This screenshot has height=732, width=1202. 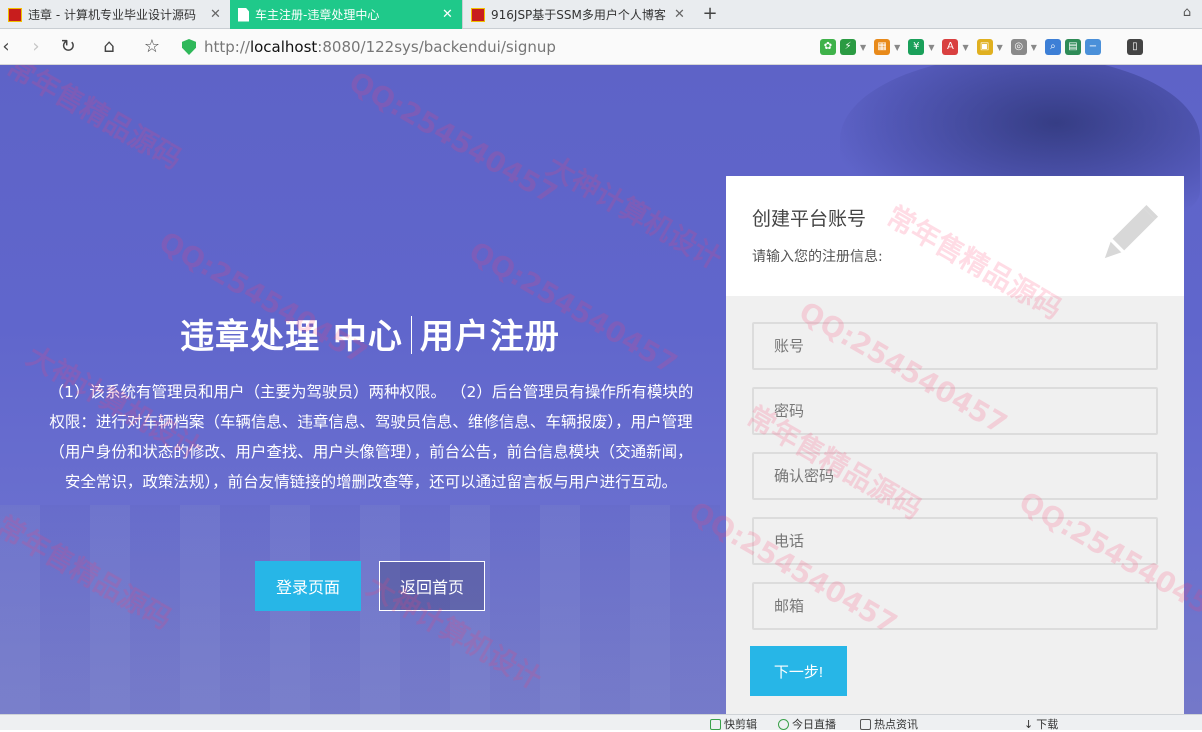 I want to click on game-icon: ◎, so click(x=1019, y=47).